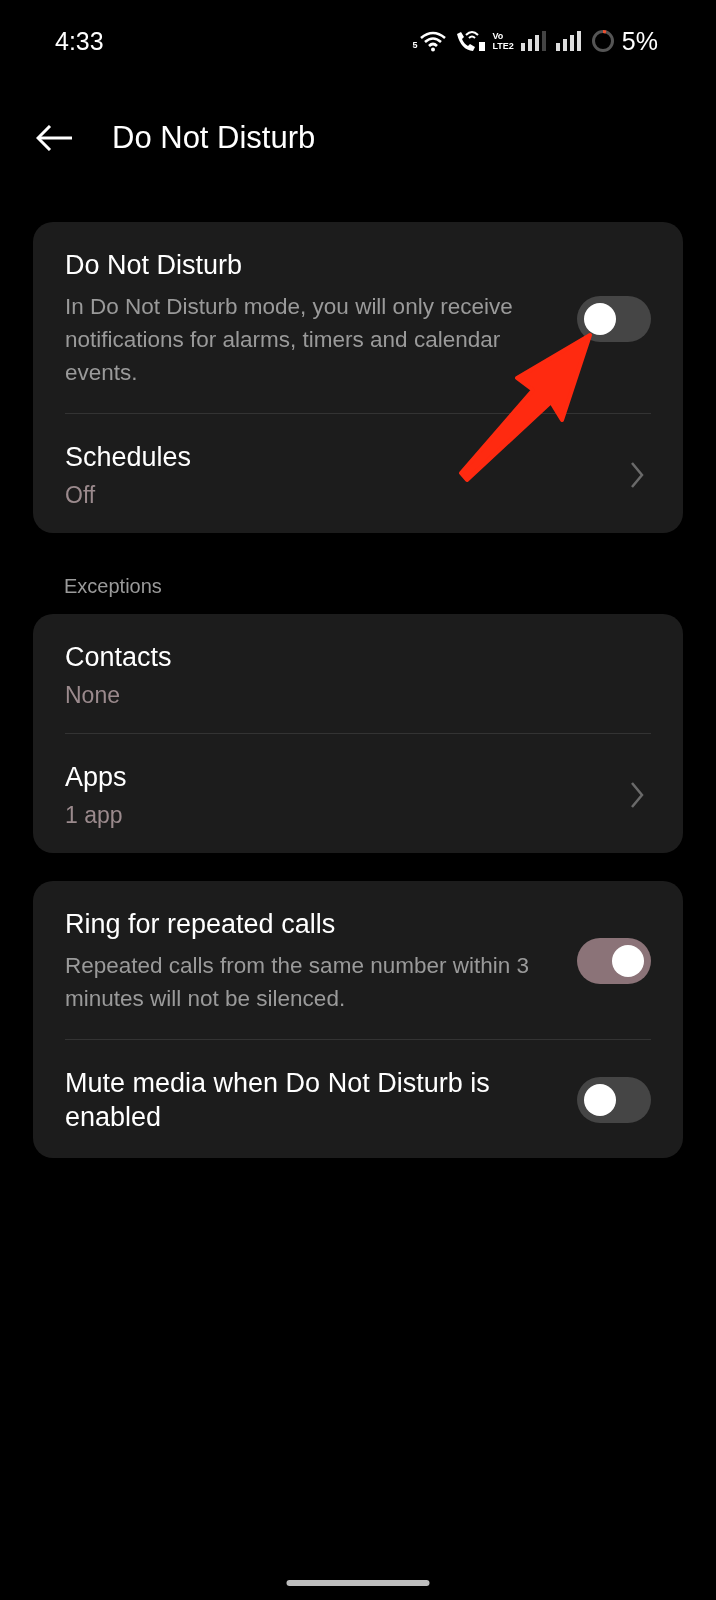 Image resolution: width=716 pixels, height=1600 pixels. Describe the element at coordinates (415, 44) in the screenshot. I see `wifi-band-label: 5` at that location.